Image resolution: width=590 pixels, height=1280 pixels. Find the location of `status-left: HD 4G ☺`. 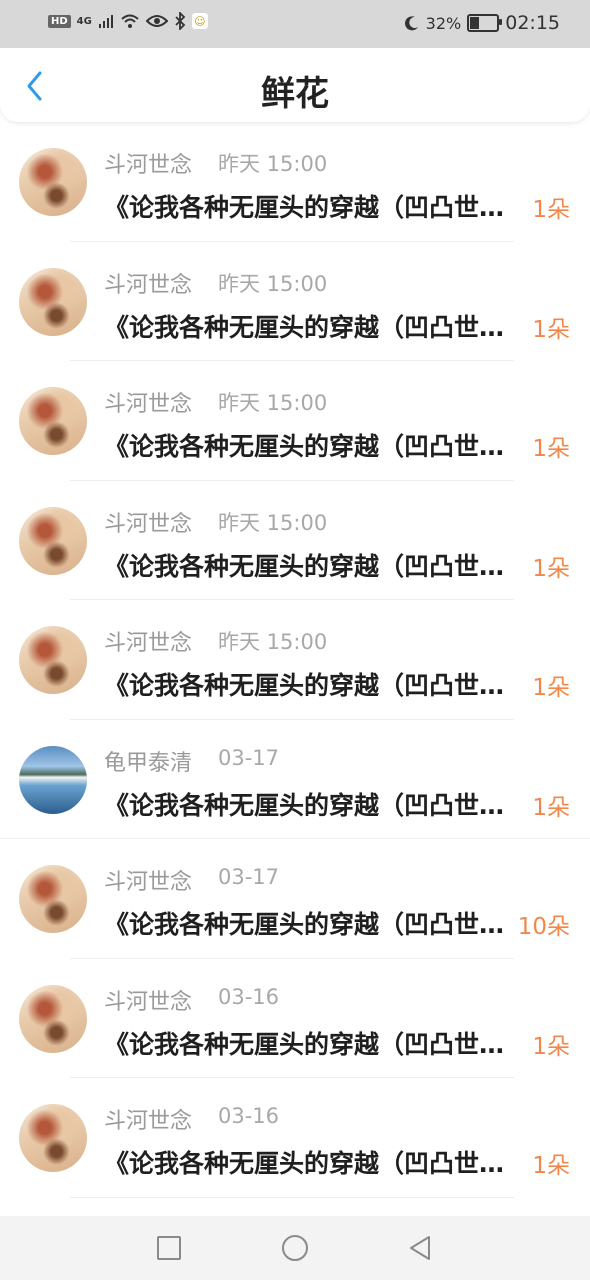

status-left: HD 4G ☺ is located at coordinates (128, 21).